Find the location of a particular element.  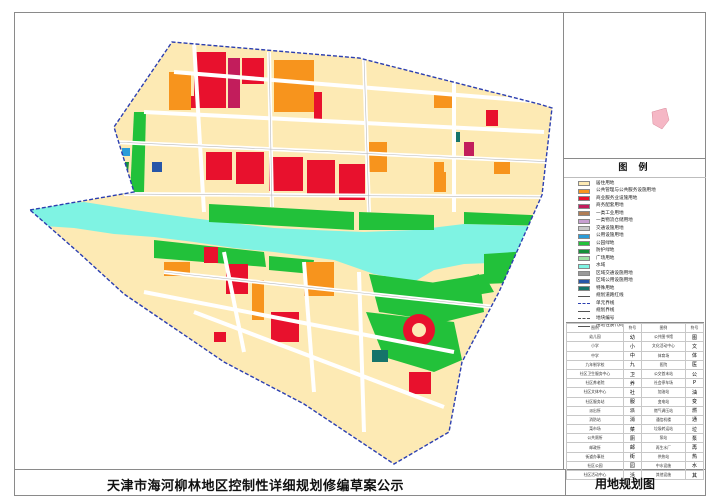

legend-item: 一类物流仓储用地 is located at coordinates (641, 222).